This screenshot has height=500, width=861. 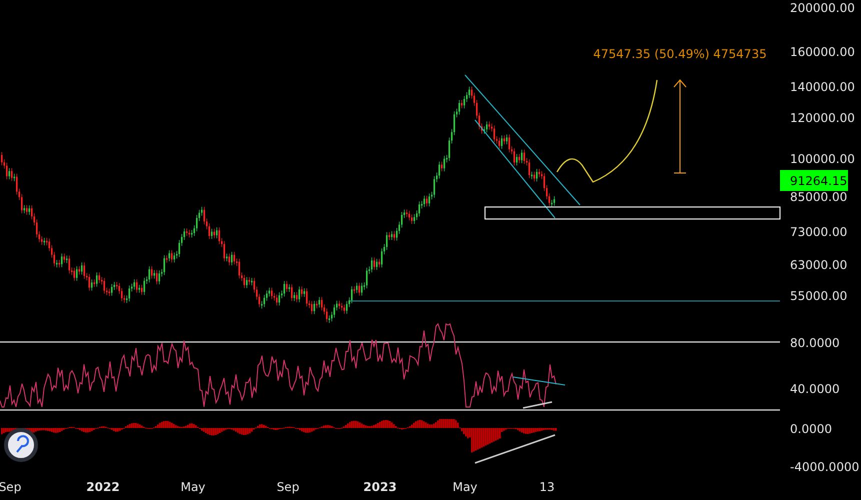 I want to click on price-axis-label: 55000.00, so click(x=819, y=296).